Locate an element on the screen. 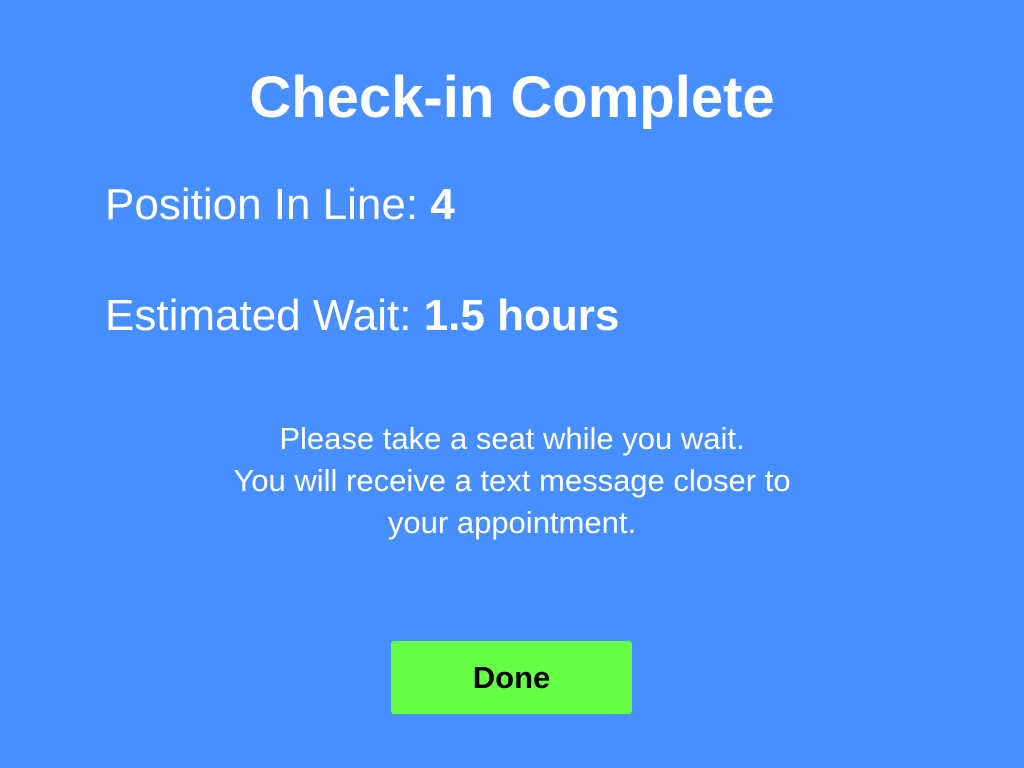  estimated-wait: Estimated Wait: 1.5 hours is located at coordinates (362, 316).